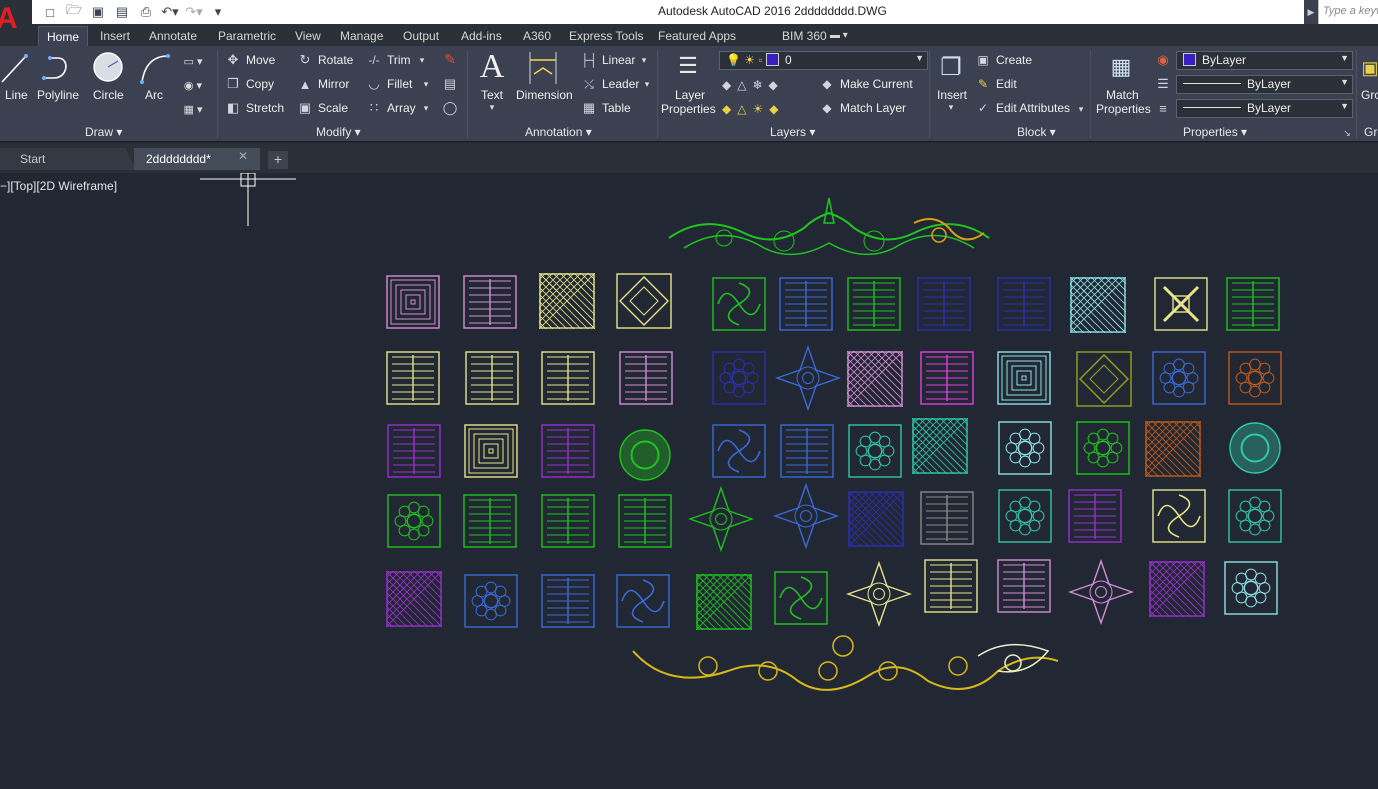 This screenshot has width=1378, height=789. I want to click on text-dropdown-icon: ▾, so click(492, 107).